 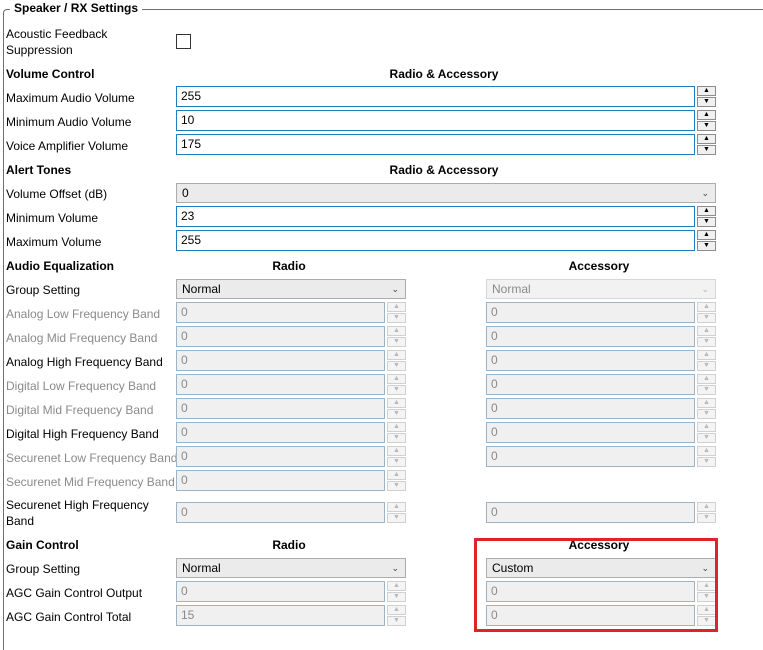 I want to click on alert-min-volume-spinner: 23 ▲ ▼, so click(x=446, y=216).